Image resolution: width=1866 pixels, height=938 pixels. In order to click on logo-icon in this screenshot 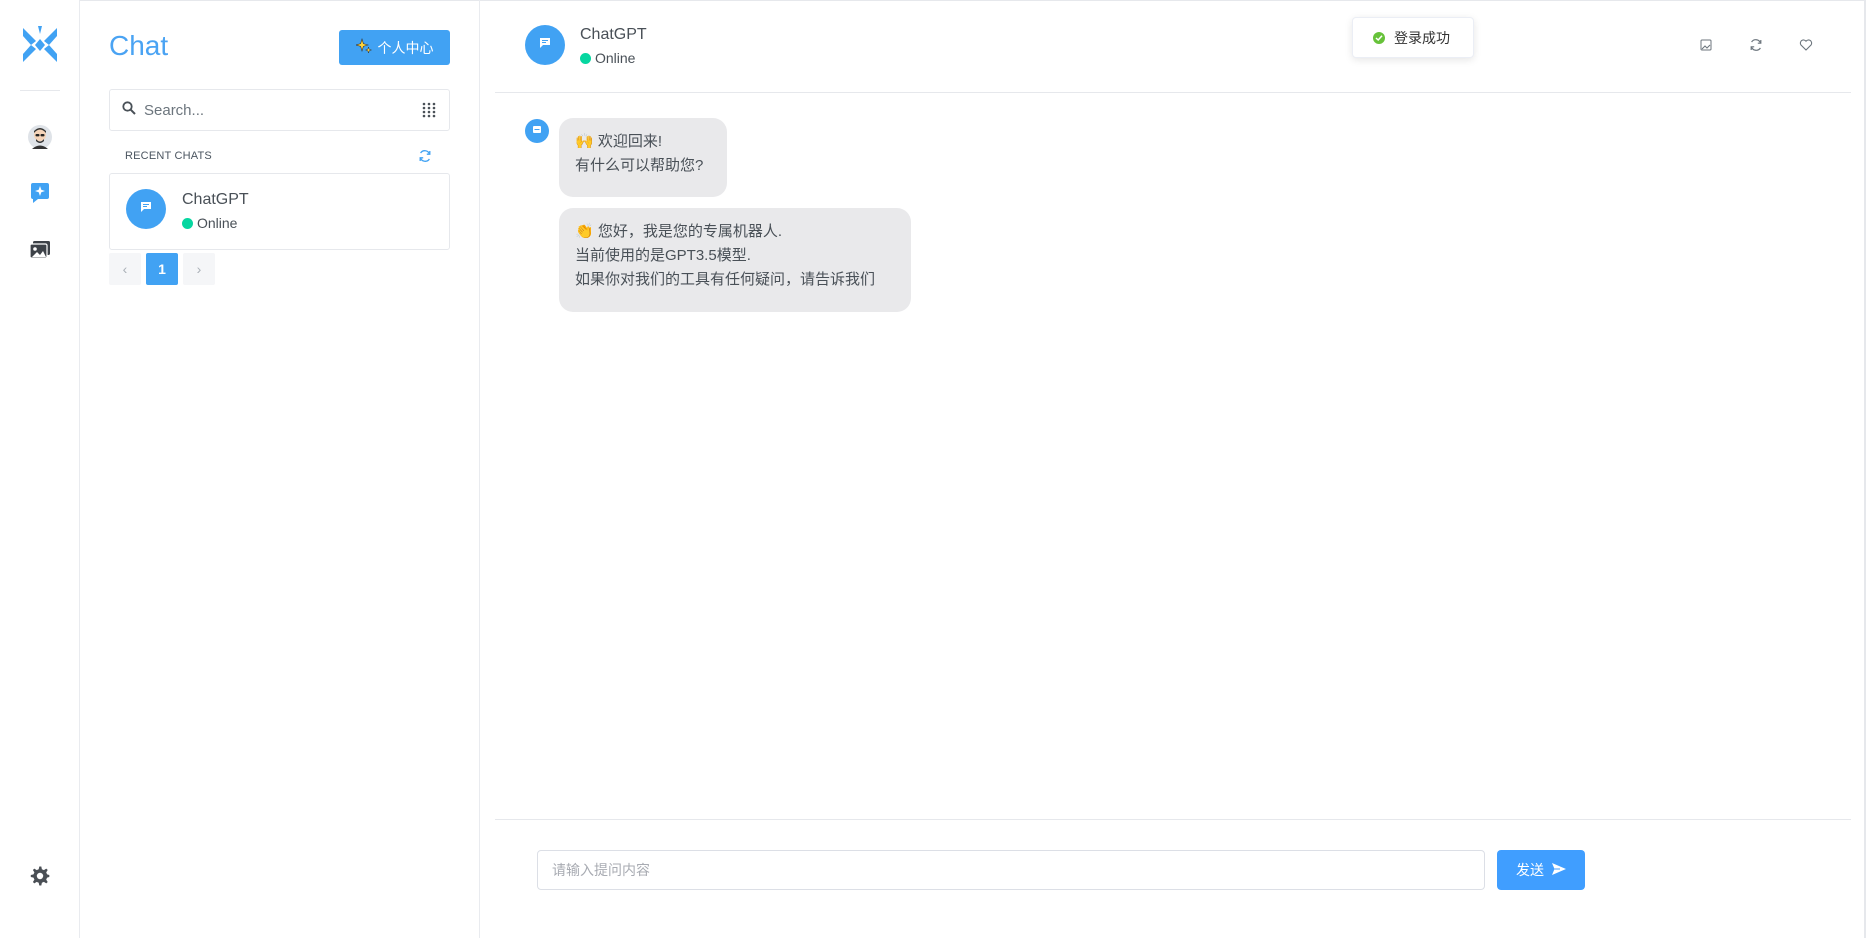, I will do `click(40, 45)`.